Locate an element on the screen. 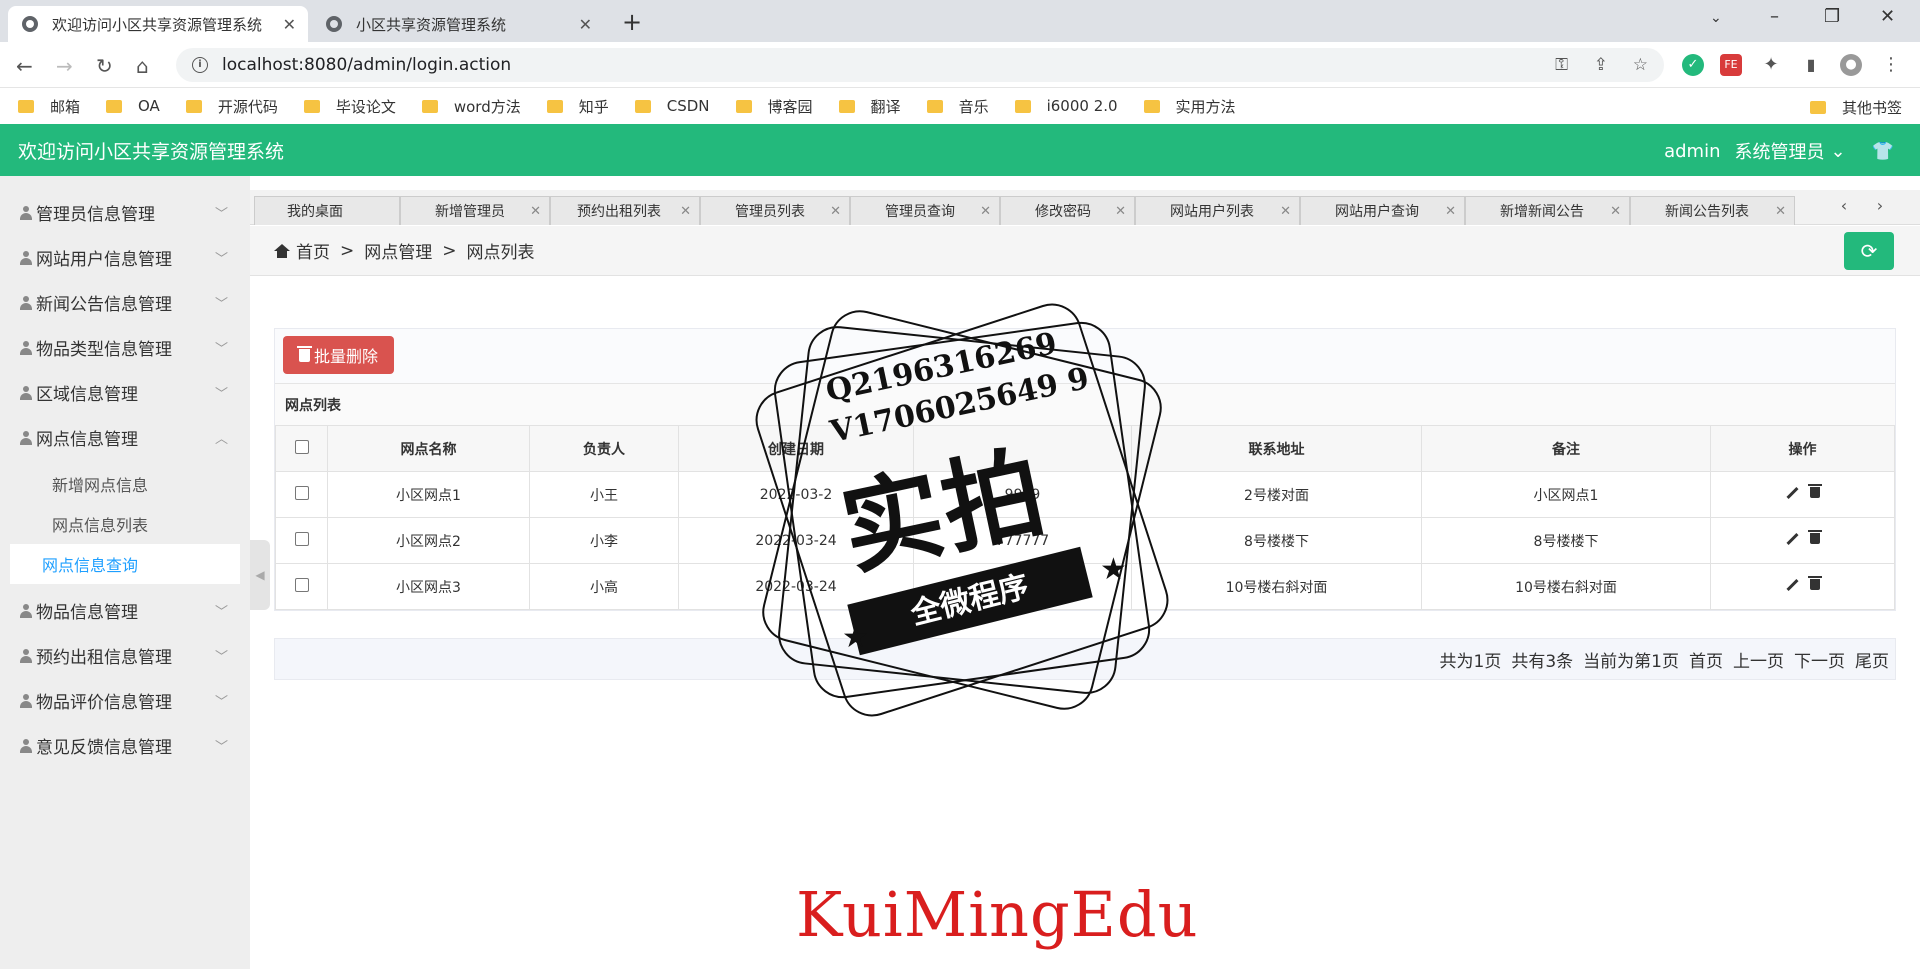 This screenshot has width=1920, height=969. theme-shirt-icon: 👕 is located at coordinates (1883, 151).